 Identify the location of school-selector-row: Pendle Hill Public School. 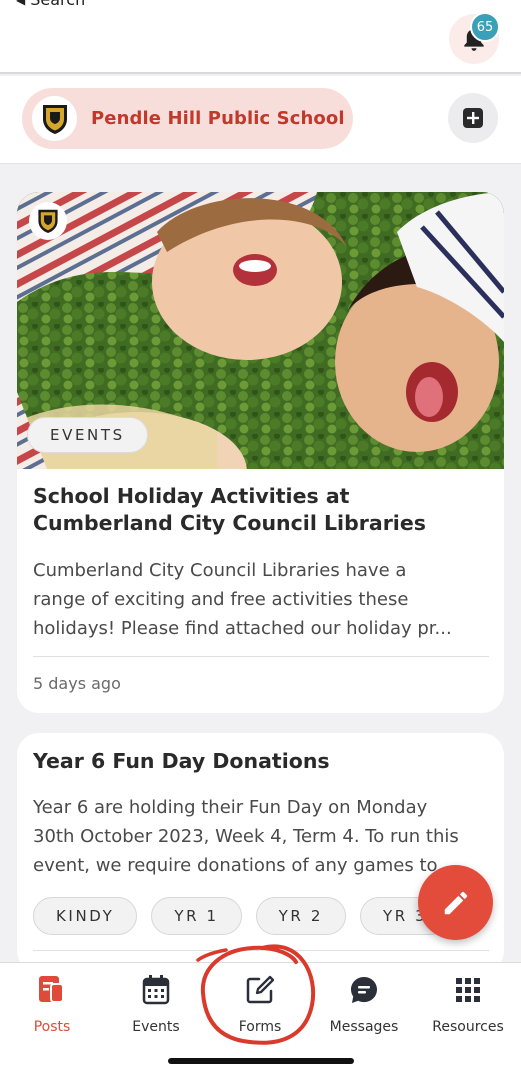
(260, 120).